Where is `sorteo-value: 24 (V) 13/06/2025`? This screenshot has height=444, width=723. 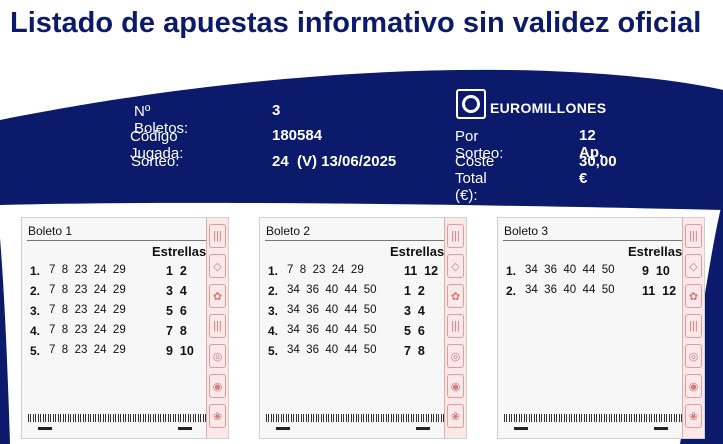
sorteo-value: 24 (V) 13/06/2025 is located at coordinates (334, 161).